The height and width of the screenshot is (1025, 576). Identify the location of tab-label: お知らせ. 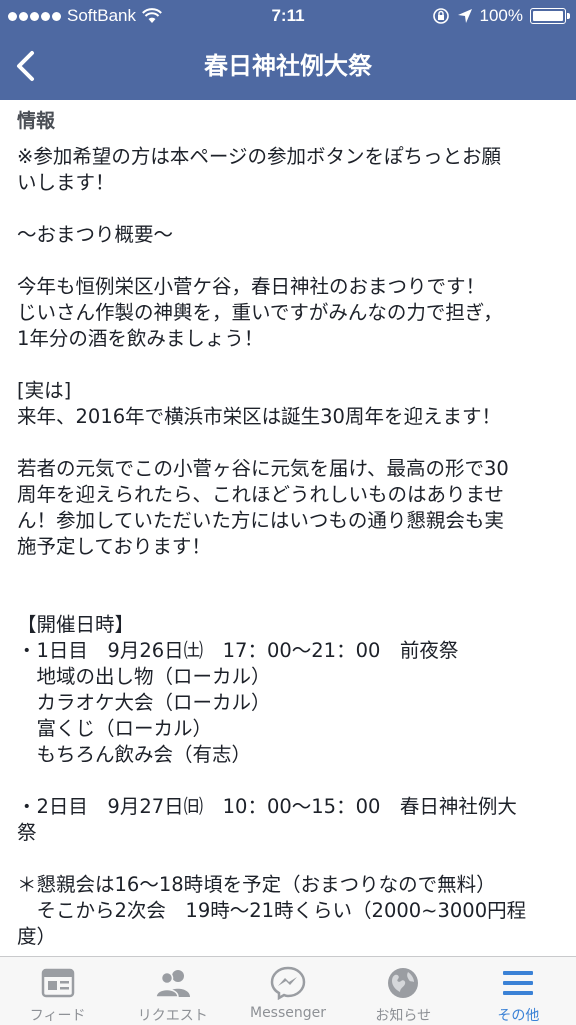
(403, 1016).